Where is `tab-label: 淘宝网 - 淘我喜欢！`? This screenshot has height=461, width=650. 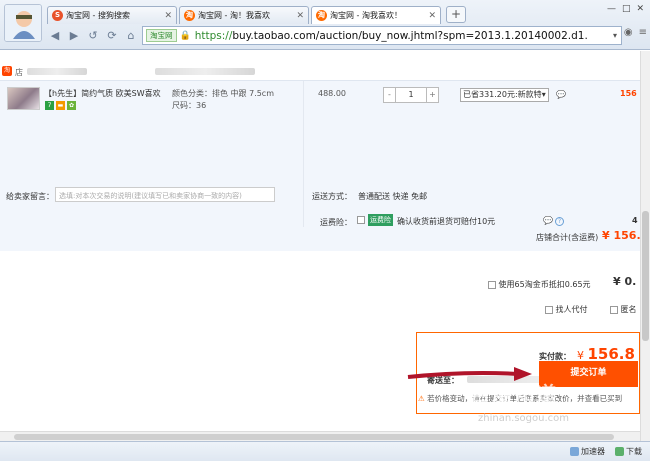
tab-label: 淘宝网 - 淘我喜欢！ is located at coordinates (366, 15).